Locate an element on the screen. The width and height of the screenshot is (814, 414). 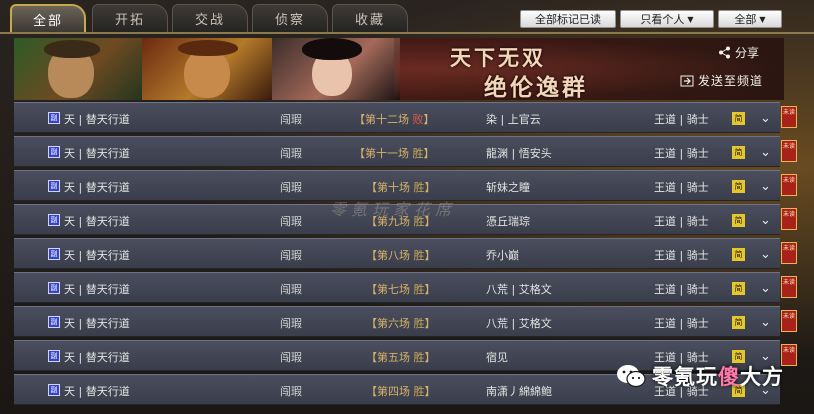
tab-explore: 开拓 is located at coordinates (130, 18).